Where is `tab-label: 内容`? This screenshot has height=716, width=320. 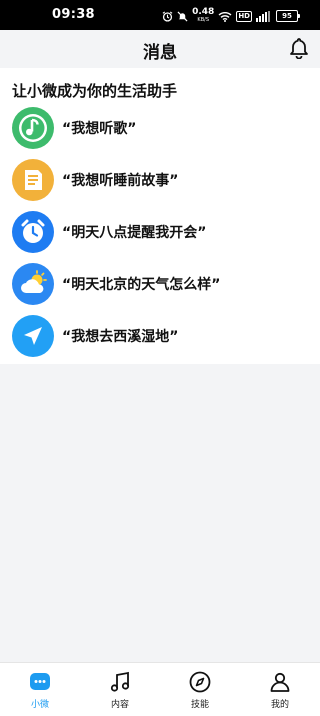 tab-label: 内容 is located at coordinates (119, 705).